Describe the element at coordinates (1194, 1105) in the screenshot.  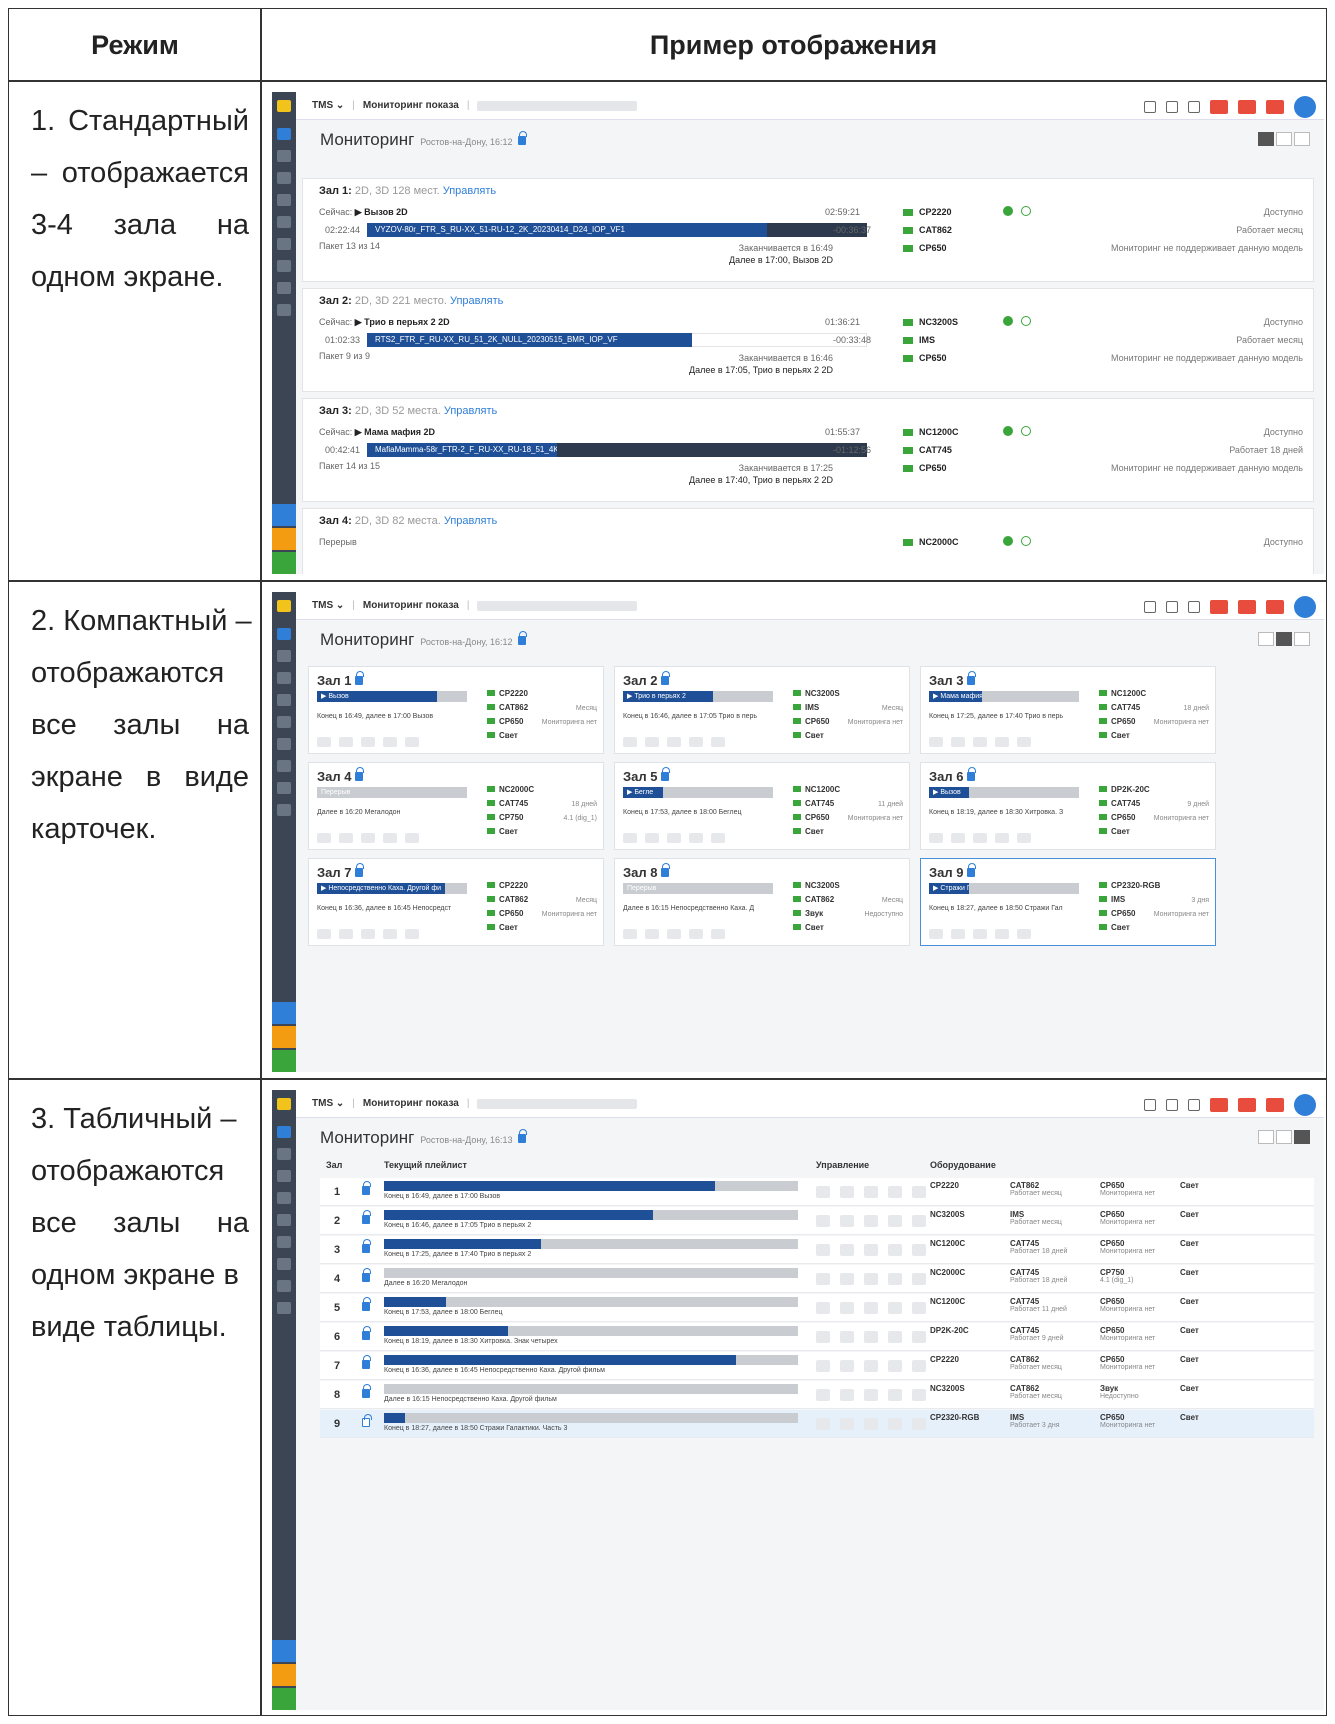
I see `history-icon` at that location.